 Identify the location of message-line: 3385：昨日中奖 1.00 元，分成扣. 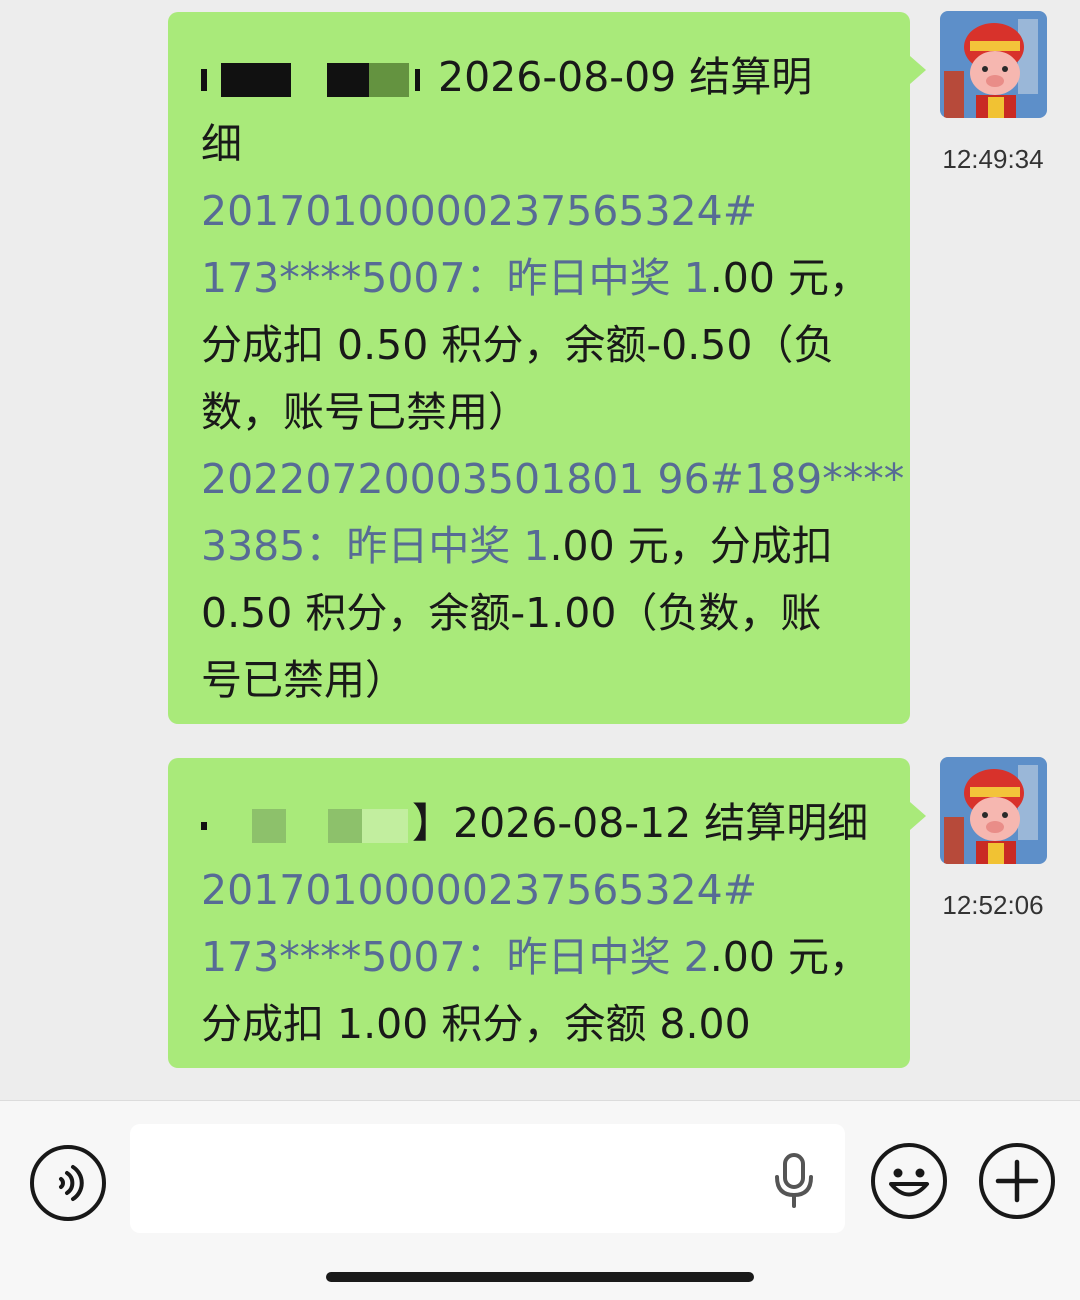
(541, 546).